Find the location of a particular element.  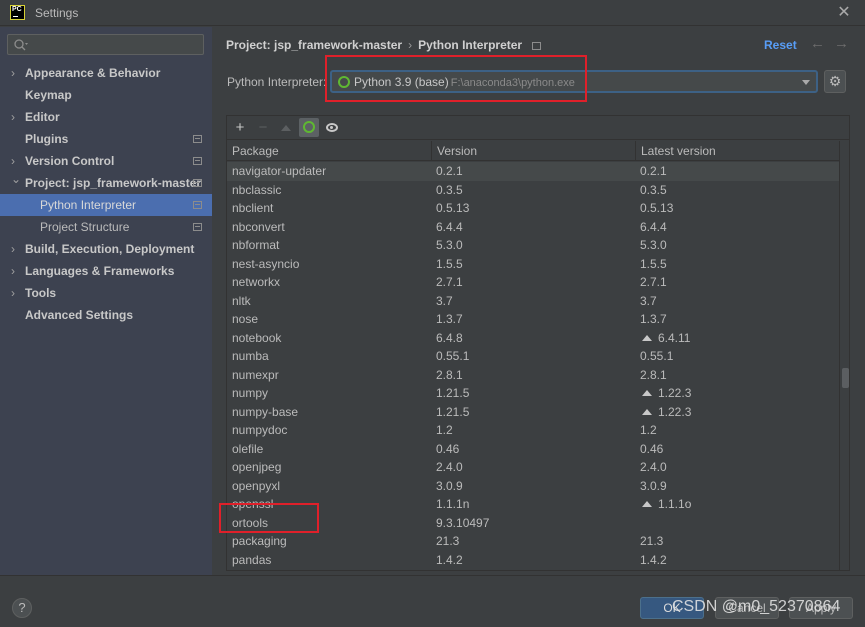

packages-scrollbar is located at coordinates (844, 355).